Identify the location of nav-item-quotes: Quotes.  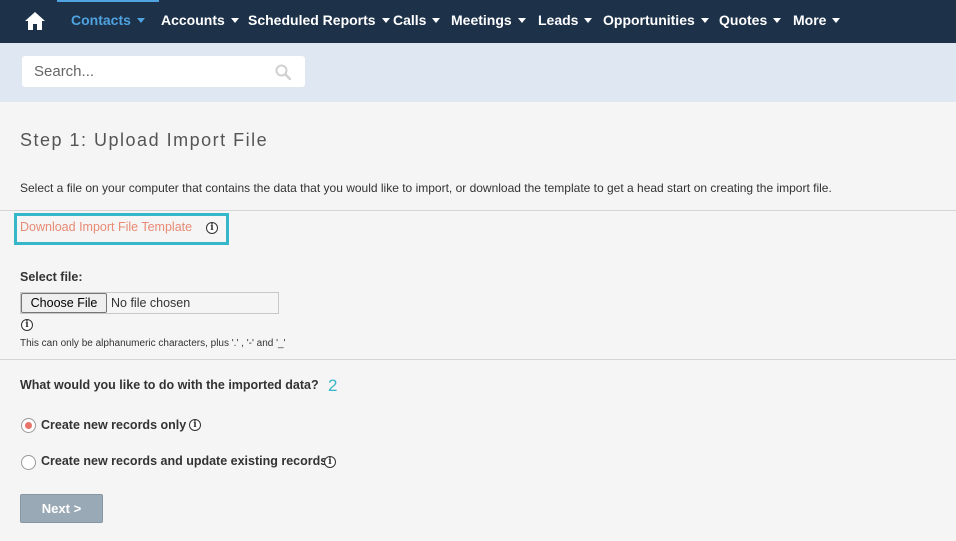
(750, 21).